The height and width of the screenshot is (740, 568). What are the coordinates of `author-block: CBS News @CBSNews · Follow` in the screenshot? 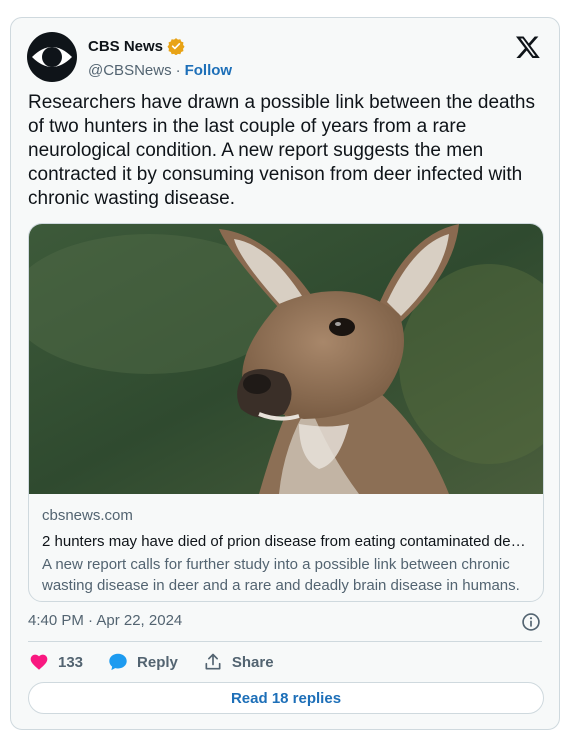 It's located at (160, 58).